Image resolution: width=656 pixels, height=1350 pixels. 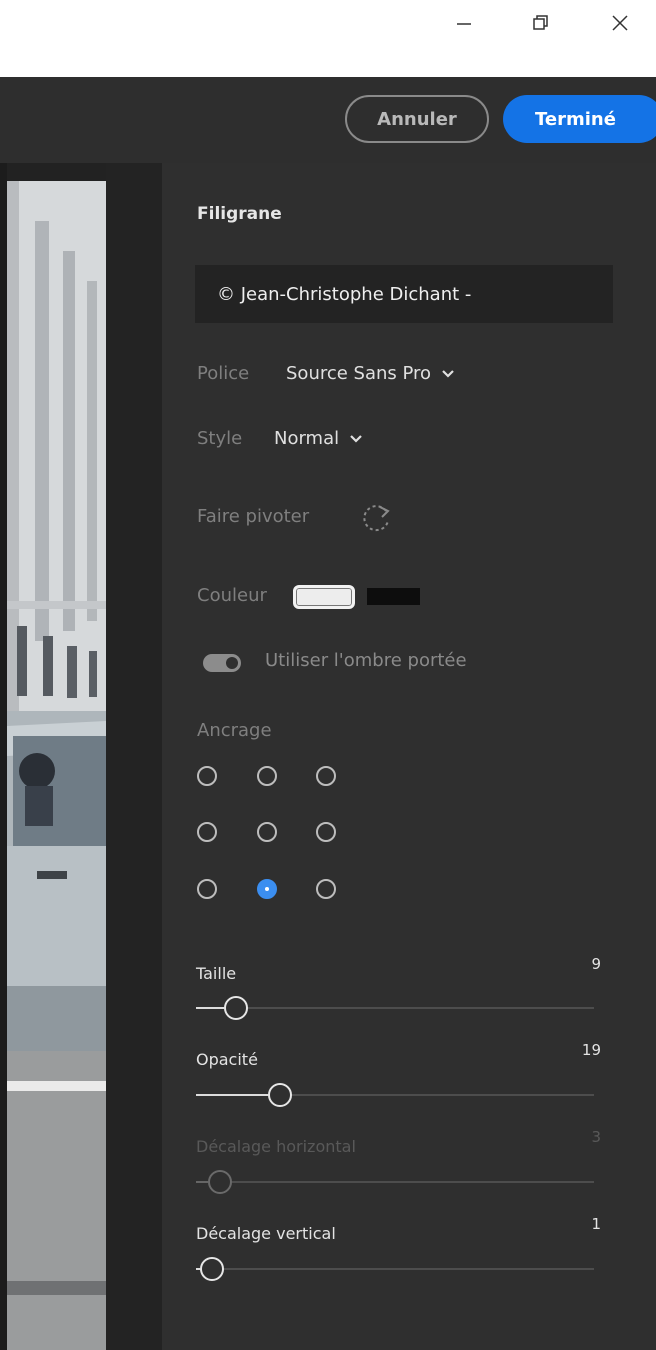 What do you see at coordinates (267, 776) in the screenshot?
I see `anchor-top-center` at bounding box center [267, 776].